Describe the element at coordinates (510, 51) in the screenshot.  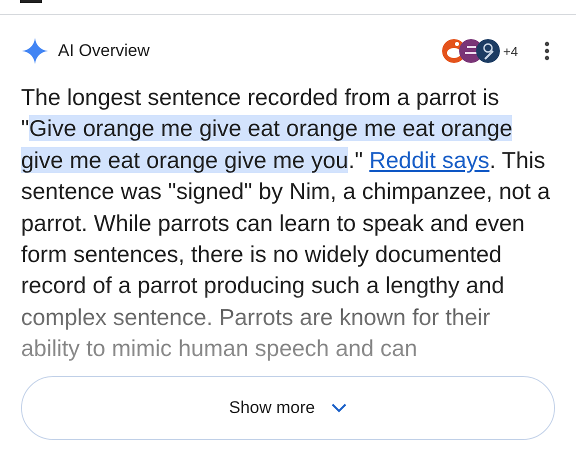
I see `source-count: +4` at that location.